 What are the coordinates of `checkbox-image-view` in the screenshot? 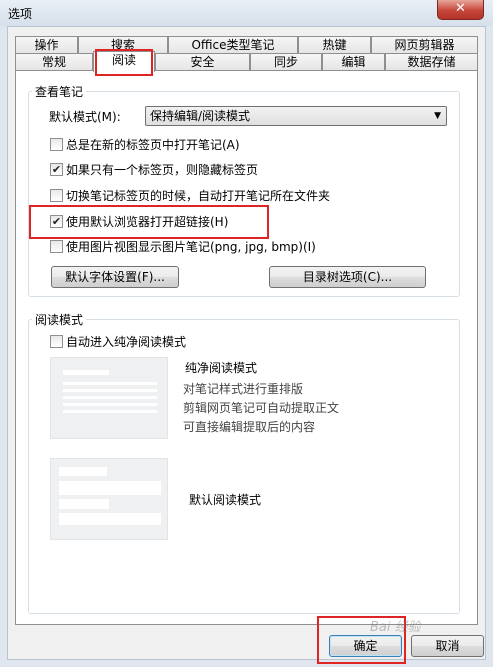 It's located at (56, 246).